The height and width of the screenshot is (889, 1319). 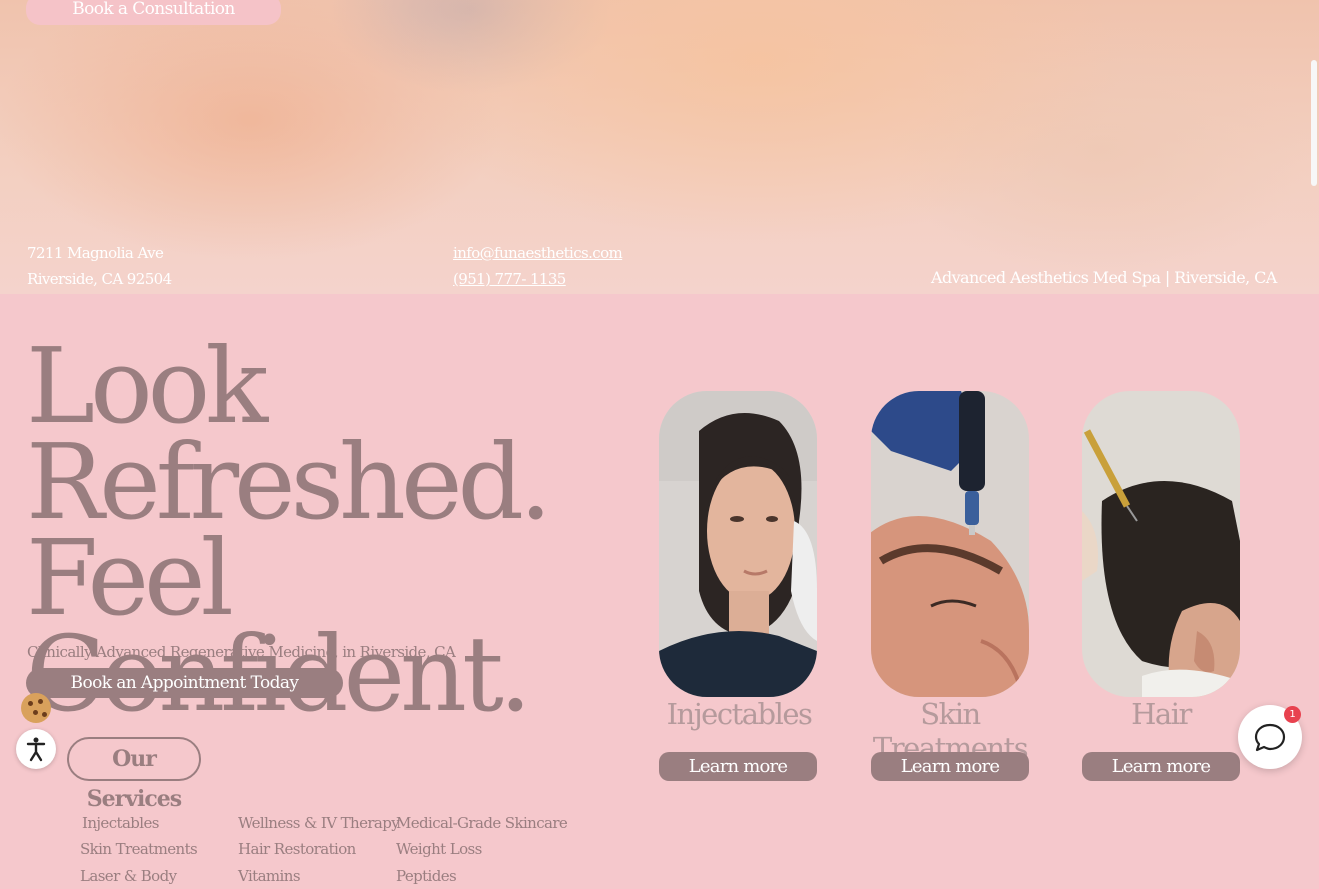 I want to click on learn-more-hair-button: Learn more, so click(x=1161, y=766).